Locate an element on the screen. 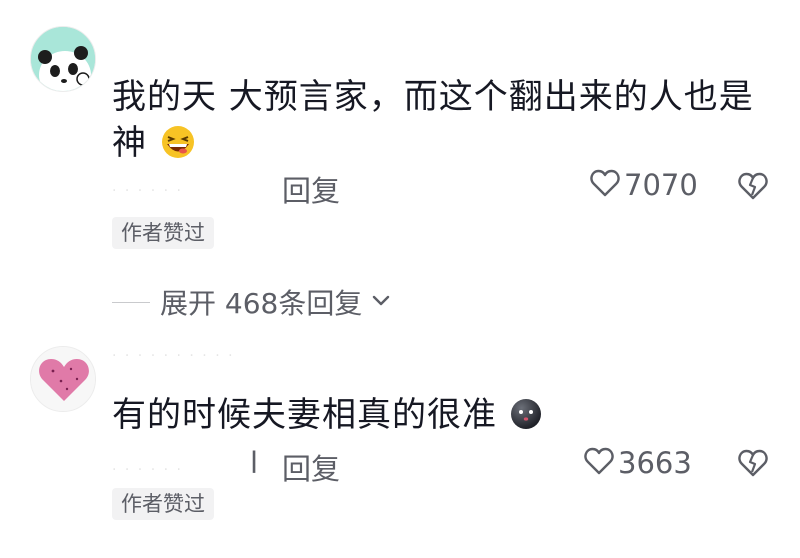 The image size is (800, 558). comment-text: 我的天 大预言家，而这个翻出来的人也是 is located at coordinates (433, 97).